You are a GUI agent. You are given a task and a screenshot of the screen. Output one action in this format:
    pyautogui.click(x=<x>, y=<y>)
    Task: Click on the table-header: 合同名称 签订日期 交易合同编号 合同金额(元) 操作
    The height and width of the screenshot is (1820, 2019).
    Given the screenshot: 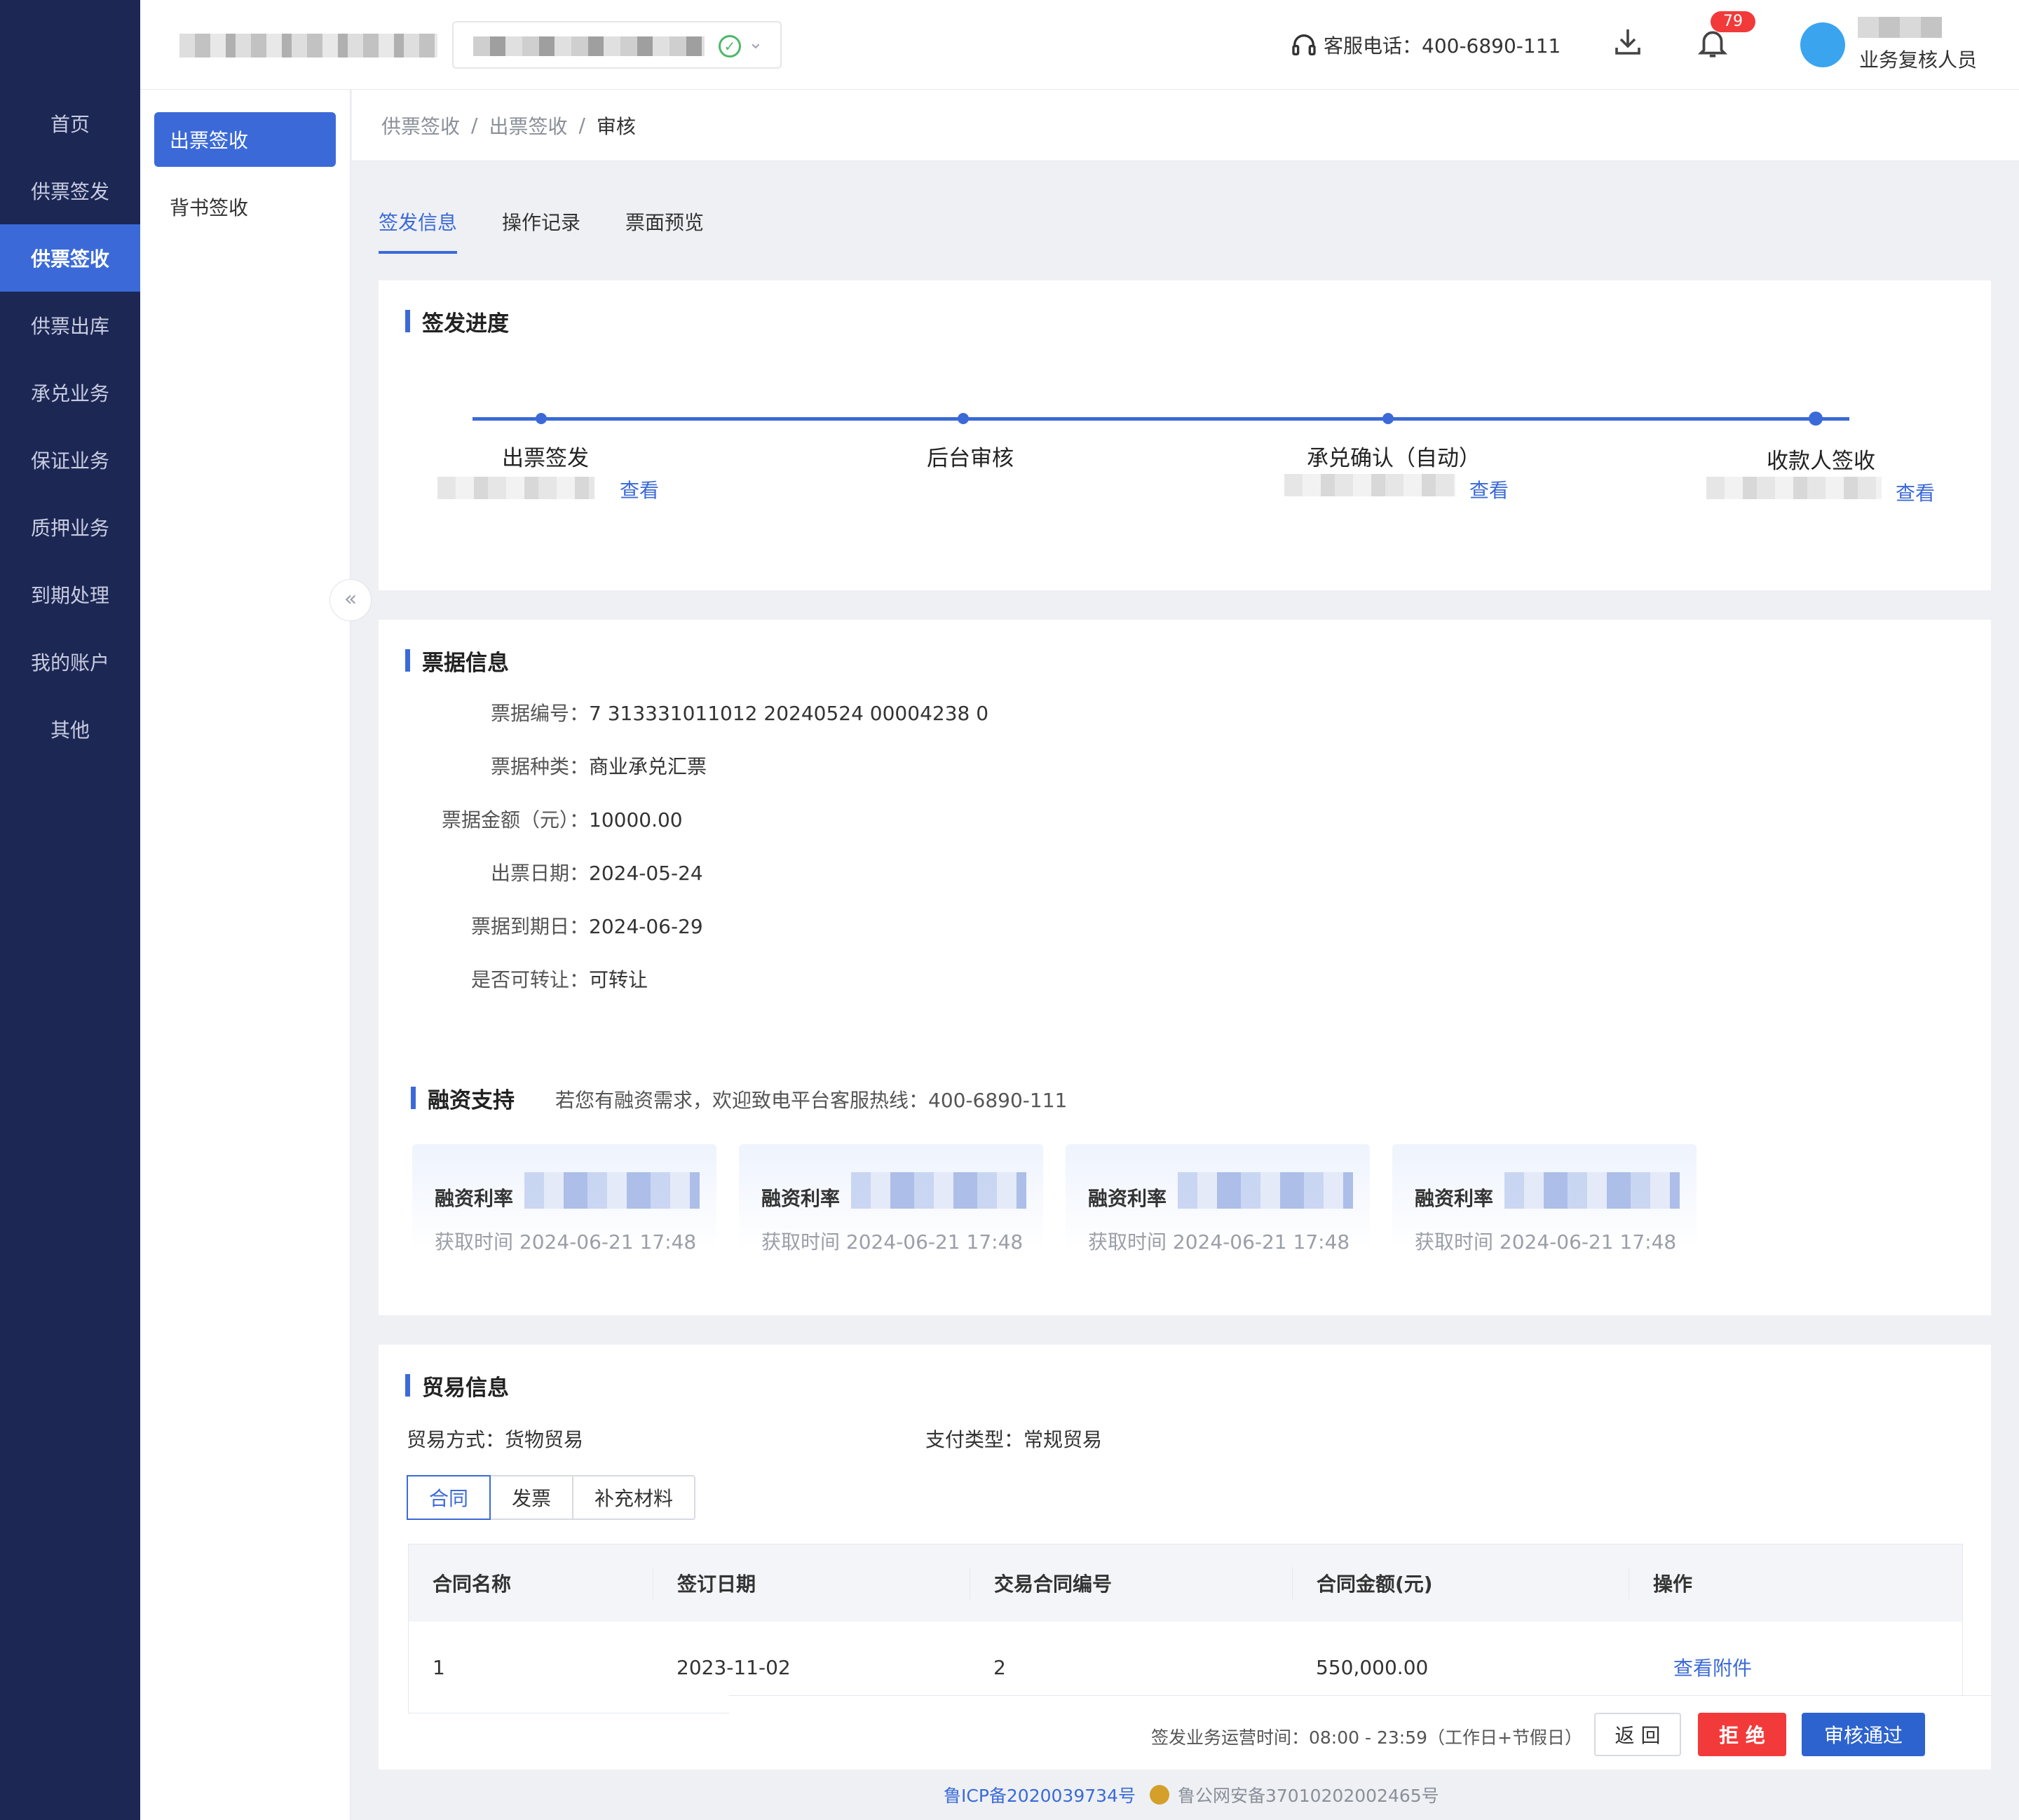 What is the action you would take?
    pyautogui.click(x=1185, y=1583)
    